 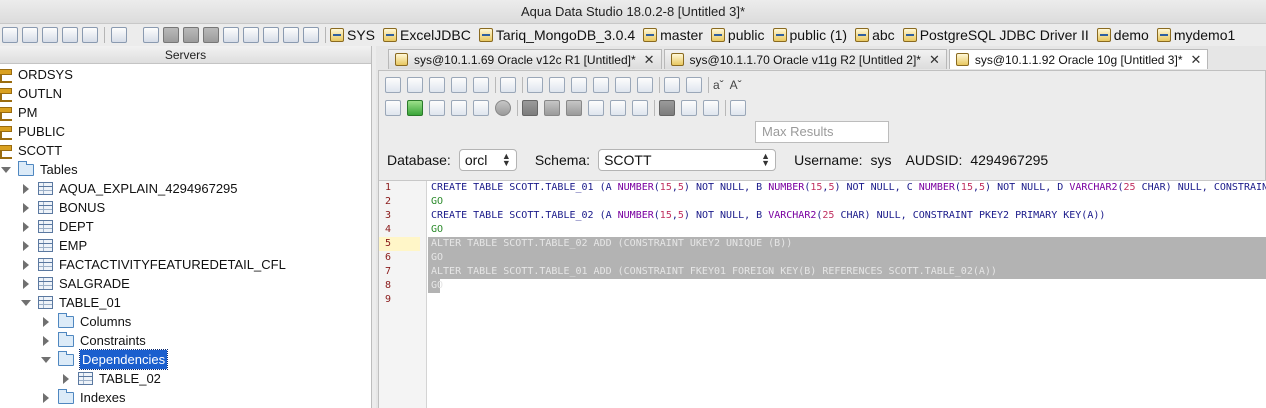 What do you see at coordinates (271, 35) in the screenshot?
I see `form-icon` at bounding box center [271, 35].